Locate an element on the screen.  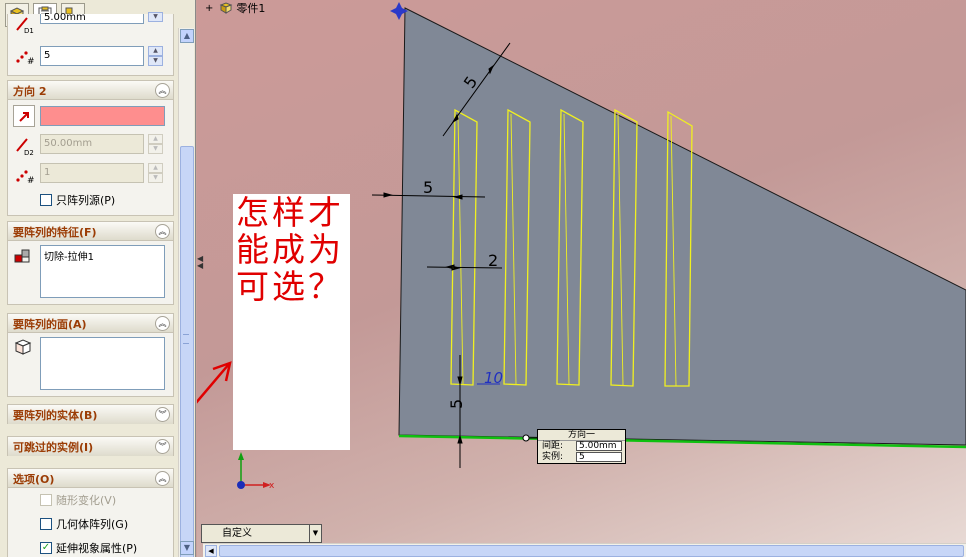
faces-to-pattern-title: 要阵列的面(A) is located at coordinates (50, 324).